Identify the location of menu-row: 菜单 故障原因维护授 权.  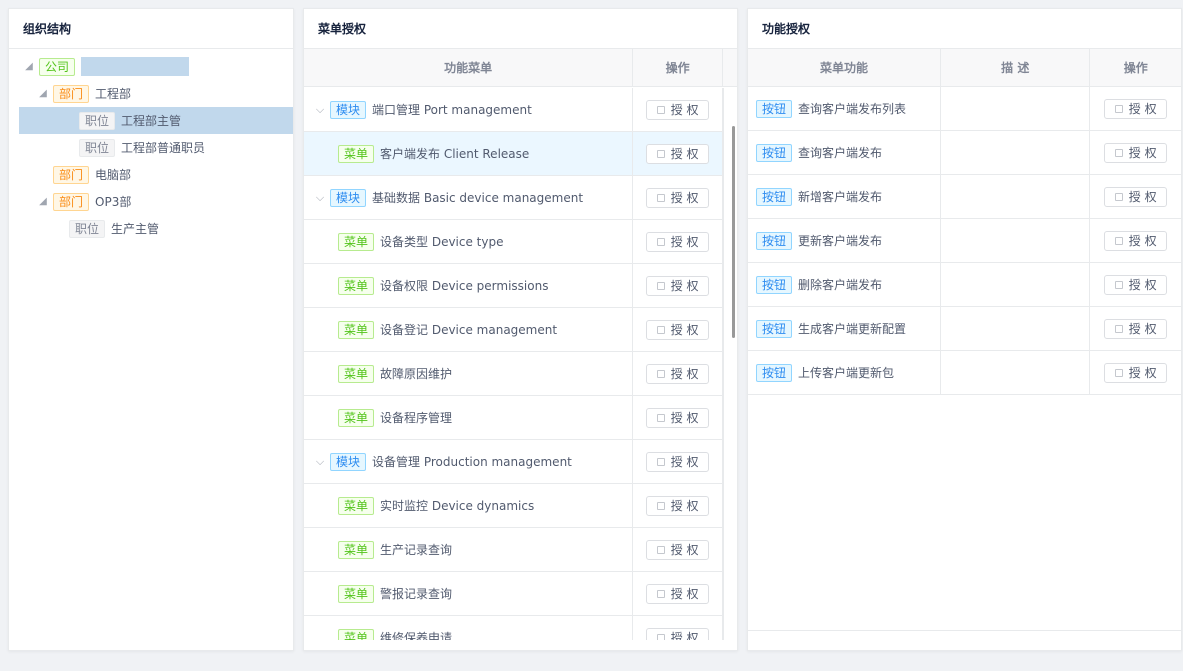
(513, 374).